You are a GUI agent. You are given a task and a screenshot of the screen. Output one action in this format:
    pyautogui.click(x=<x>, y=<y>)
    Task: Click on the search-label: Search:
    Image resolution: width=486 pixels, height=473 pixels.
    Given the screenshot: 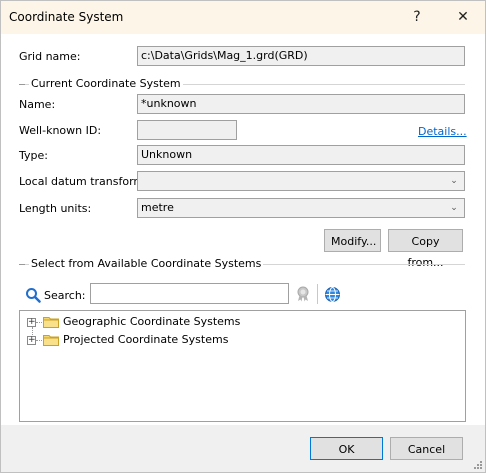 What is the action you would take?
    pyautogui.click(x=65, y=295)
    